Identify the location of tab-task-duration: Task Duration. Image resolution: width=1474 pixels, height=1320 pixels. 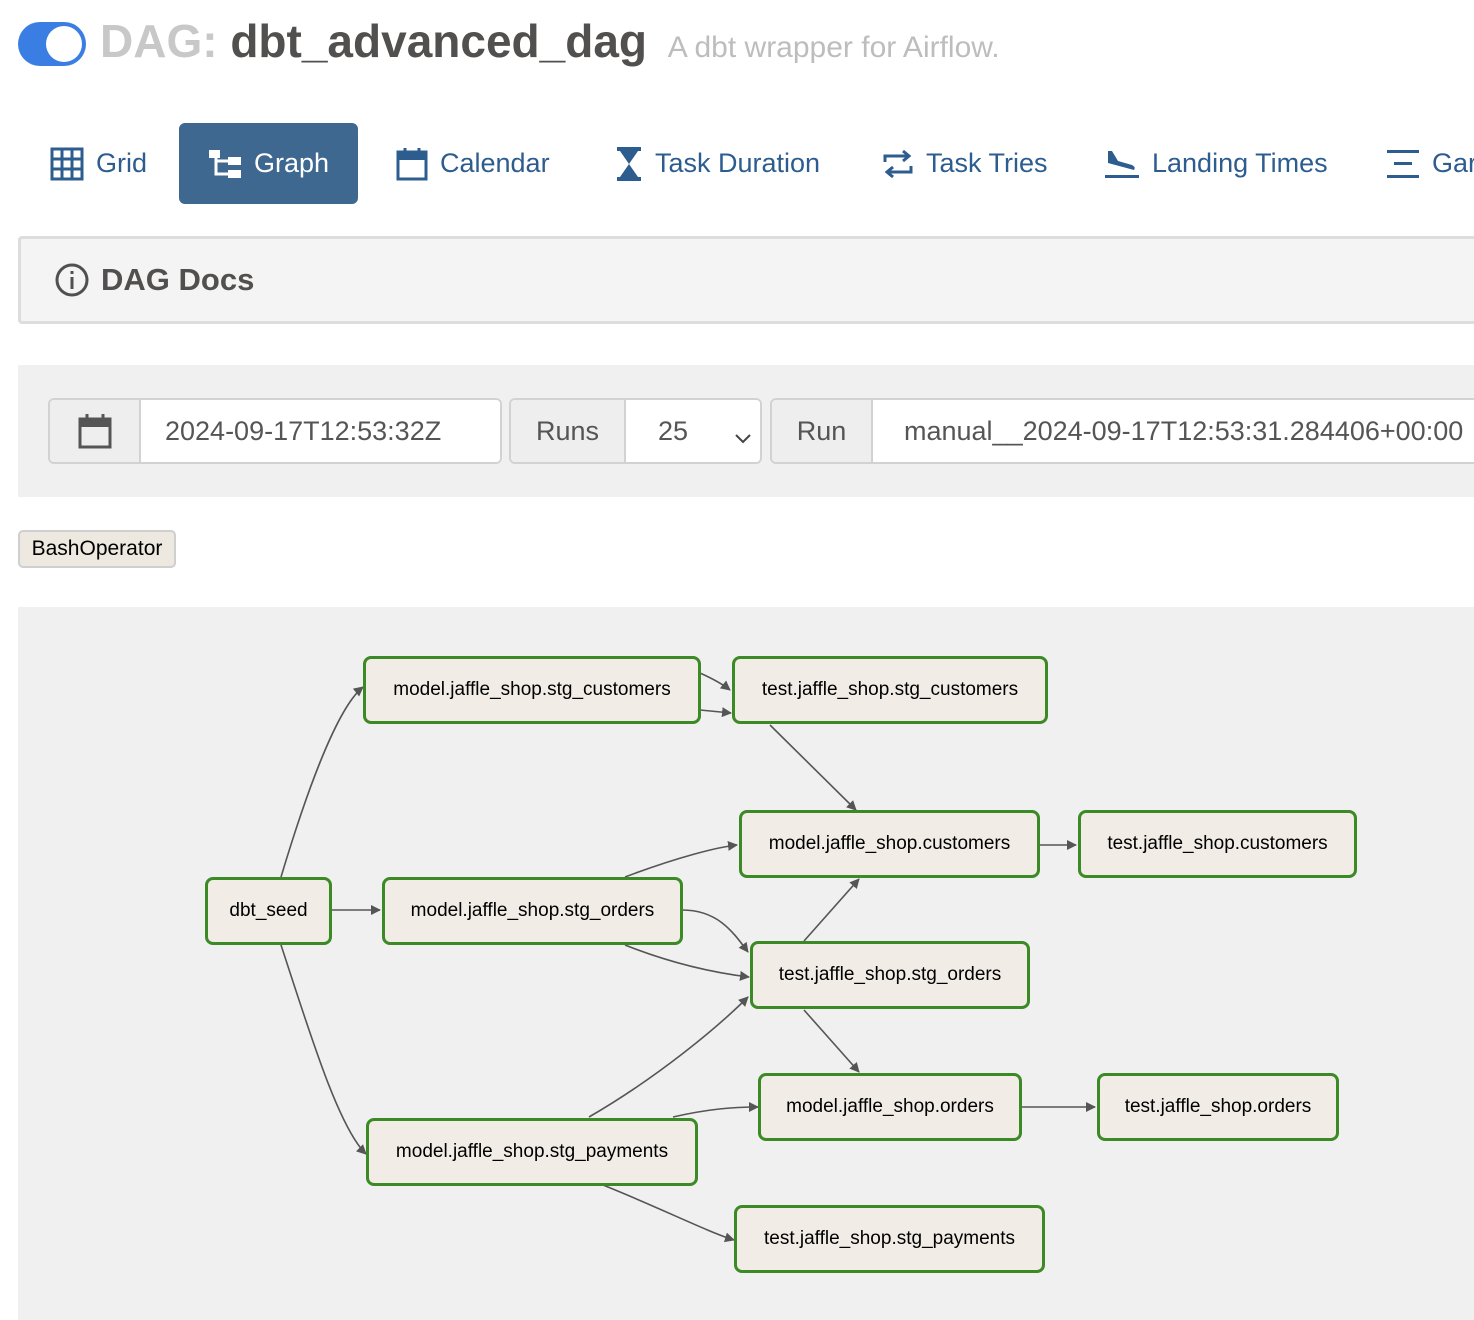
(717, 163).